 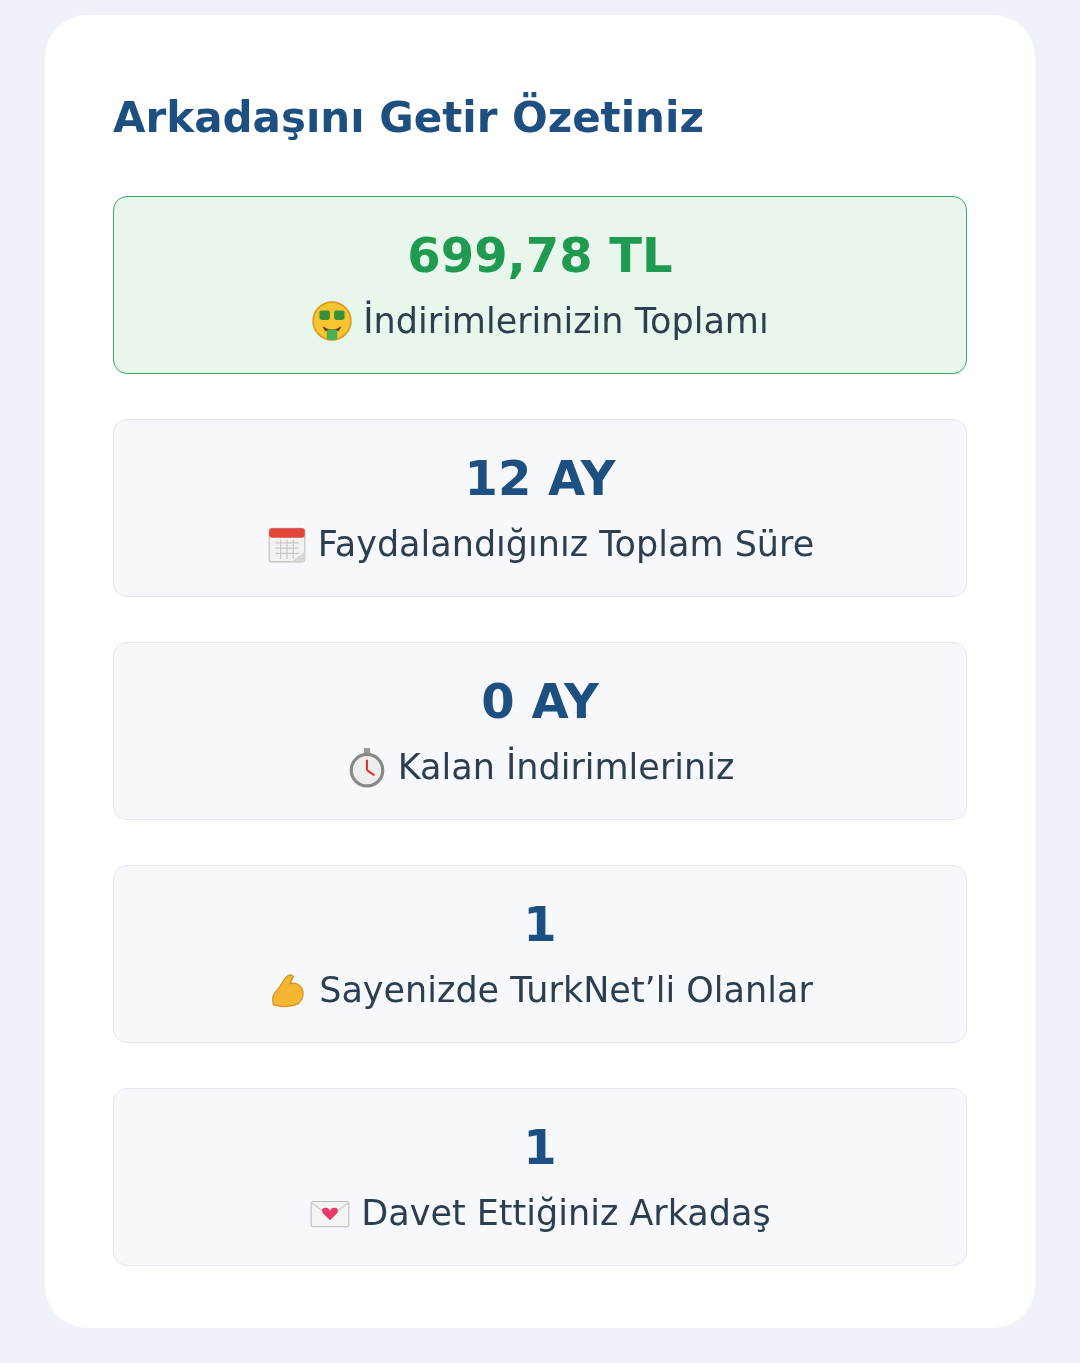 What do you see at coordinates (566, 543) in the screenshot?
I see `stat-label: Faydalandığınız Toplam Süre` at bounding box center [566, 543].